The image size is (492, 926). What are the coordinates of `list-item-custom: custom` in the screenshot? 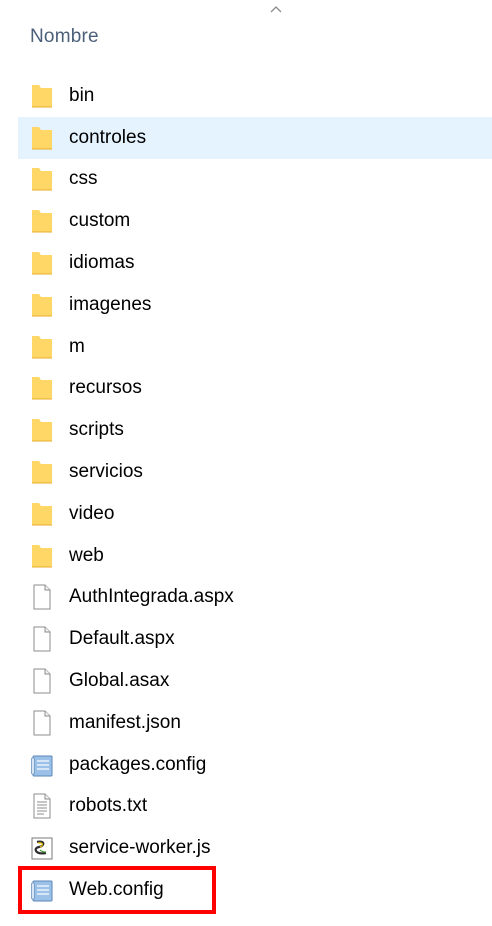 It's located at (255, 221).